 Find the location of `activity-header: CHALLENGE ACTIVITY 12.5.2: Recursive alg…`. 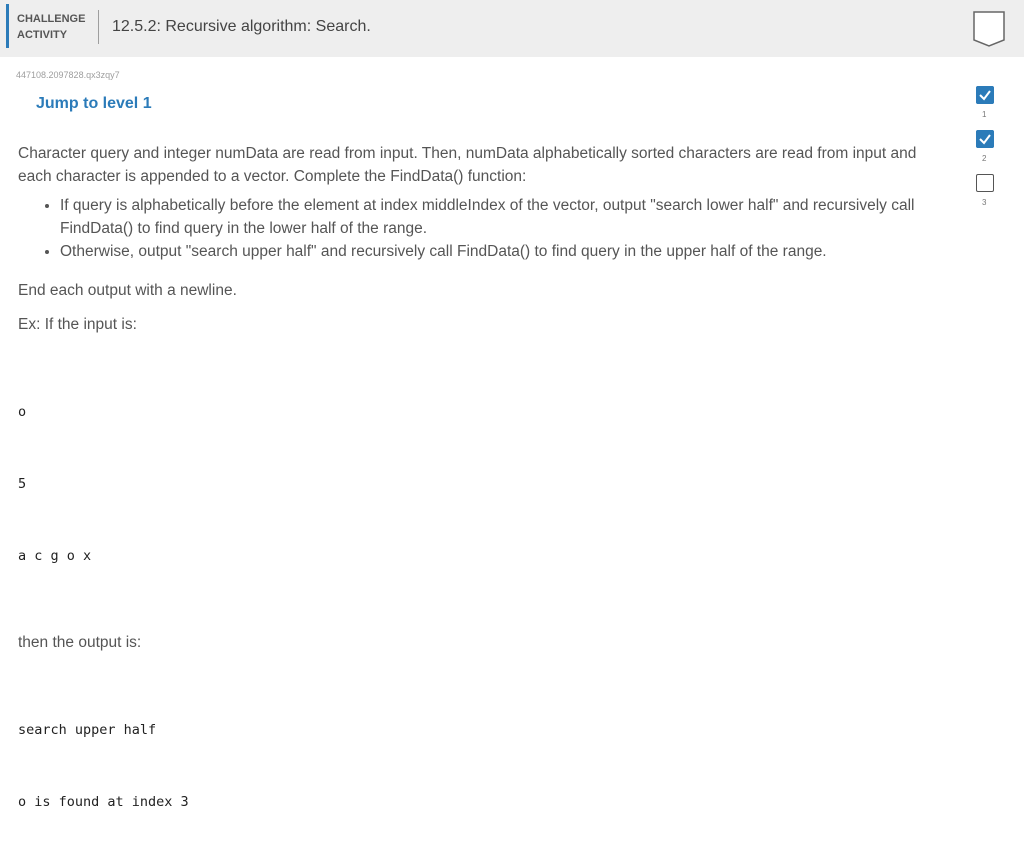

activity-header: CHALLENGE ACTIVITY 12.5.2: Recursive alg… is located at coordinates (512, 28).